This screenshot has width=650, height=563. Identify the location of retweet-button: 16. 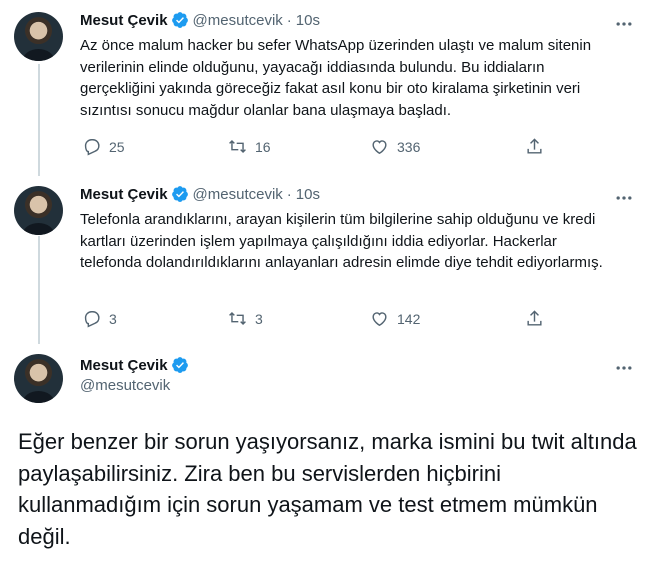
(249, 146).